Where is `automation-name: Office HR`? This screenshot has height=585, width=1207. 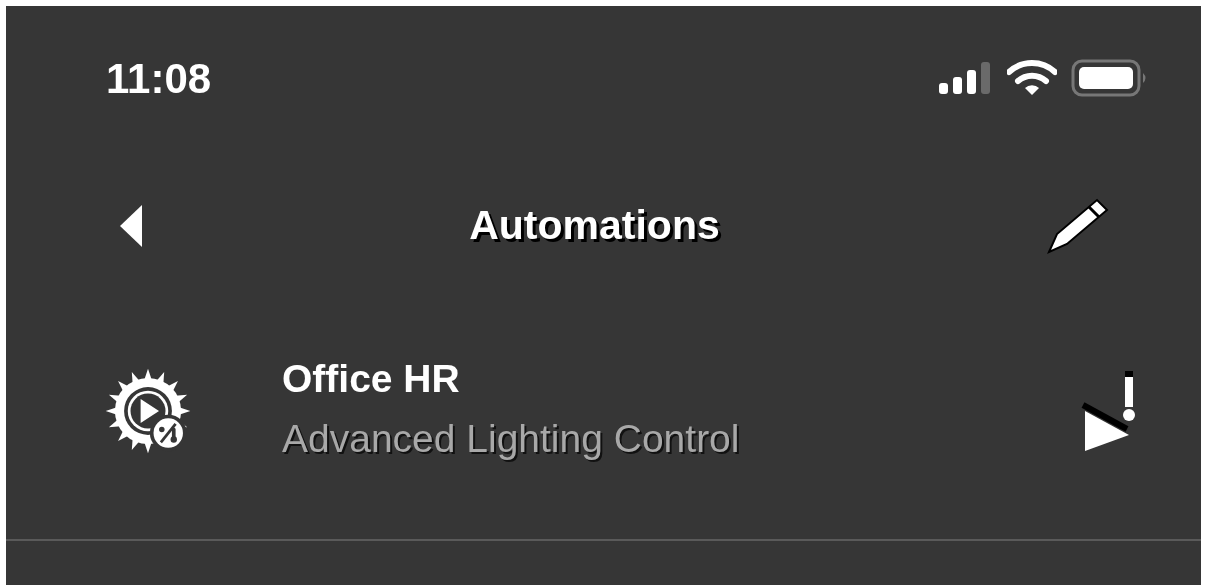 automation-name: Office HR is located at coordinates (371, 378).